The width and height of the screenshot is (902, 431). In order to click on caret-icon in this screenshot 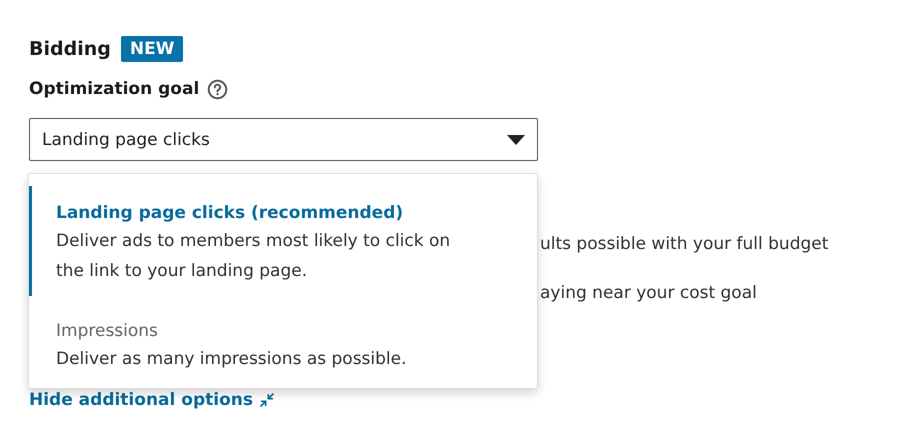, I will do `click(516, 139)`.